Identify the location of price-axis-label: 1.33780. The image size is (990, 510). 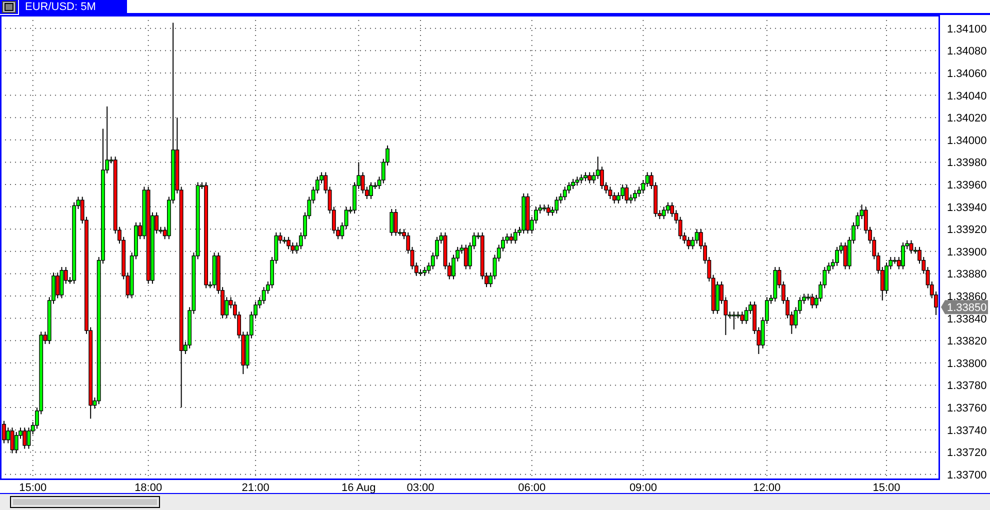
(967, 386).